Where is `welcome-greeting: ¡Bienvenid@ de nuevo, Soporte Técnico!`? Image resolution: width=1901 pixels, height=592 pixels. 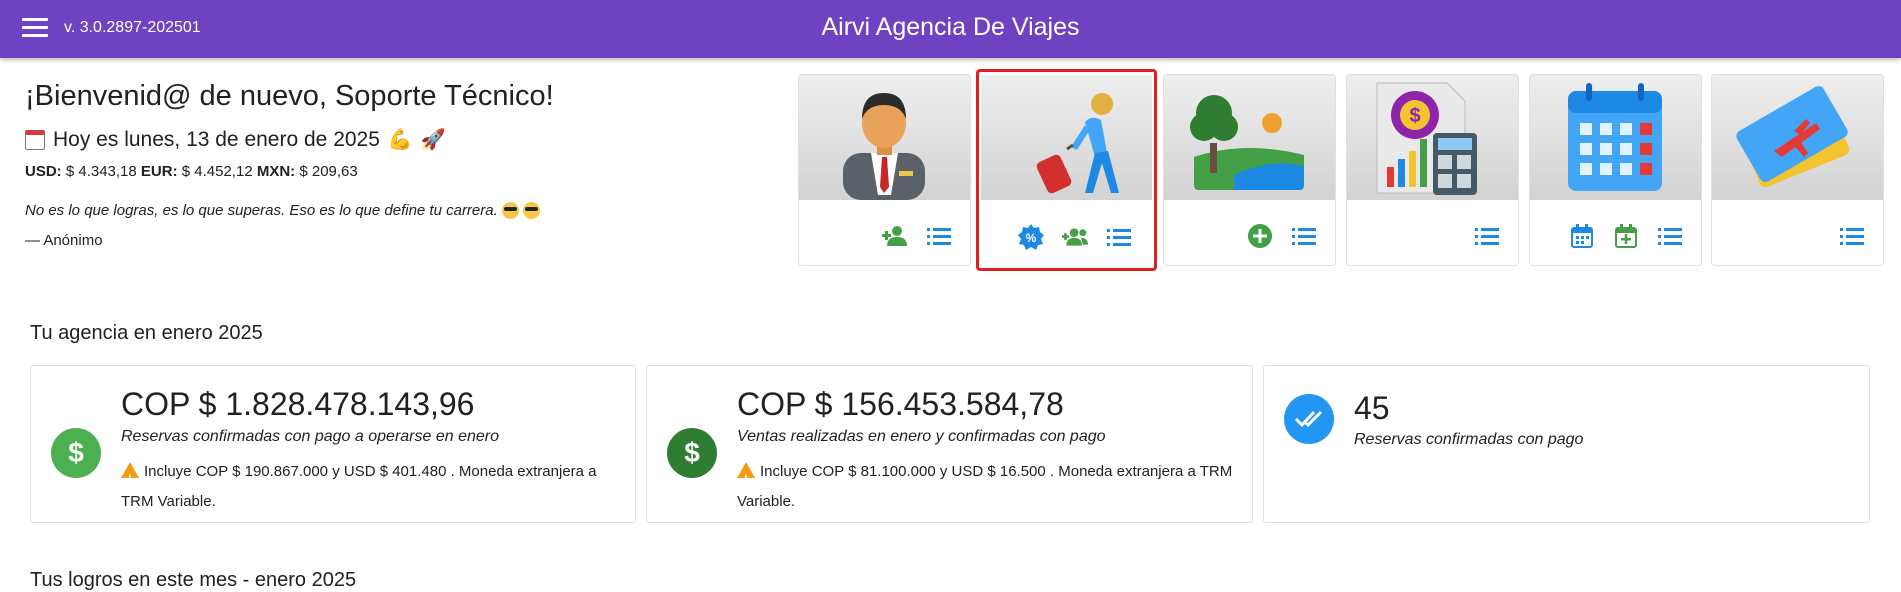
welcome-greeting: ¡Bienvenid@ de nuevo, Soporte Técnico! is located at coordinates (289, 96).